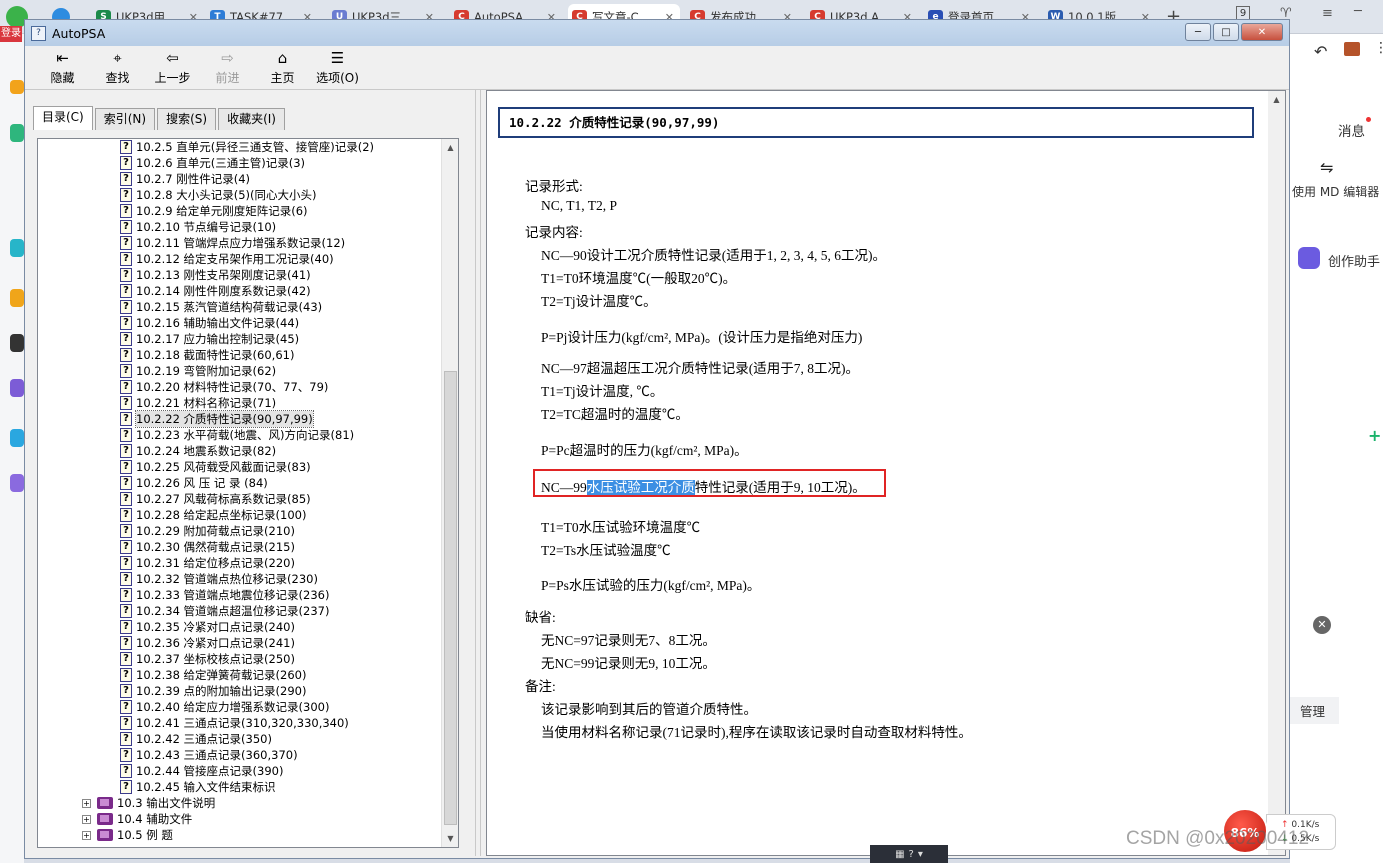  I want to click on tree-item: ? 10.2.8 大小头记录(5)(同心大小头), so click(218, 195).